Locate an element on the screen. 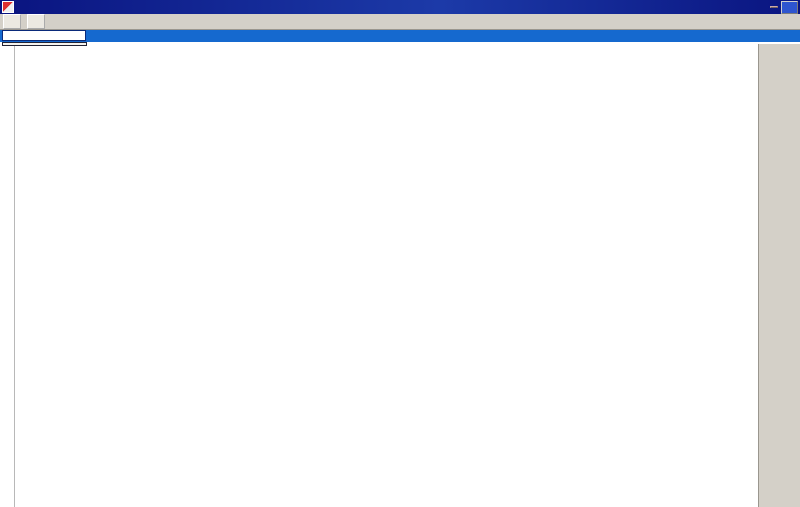  chart-style-dropdown is located at coordinates (12, 21).